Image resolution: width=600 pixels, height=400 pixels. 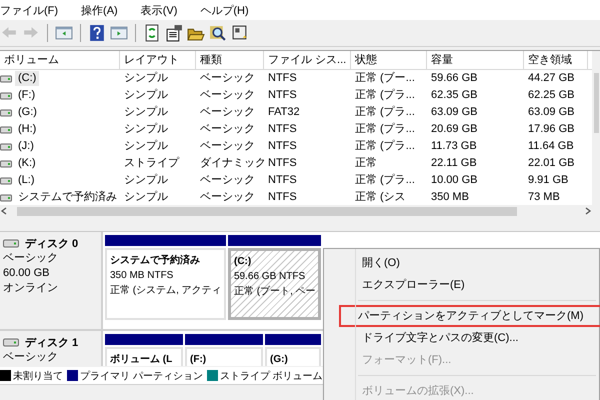 I want to click on table-cell-text: 44.27 GB, so click(x=551, y=78).